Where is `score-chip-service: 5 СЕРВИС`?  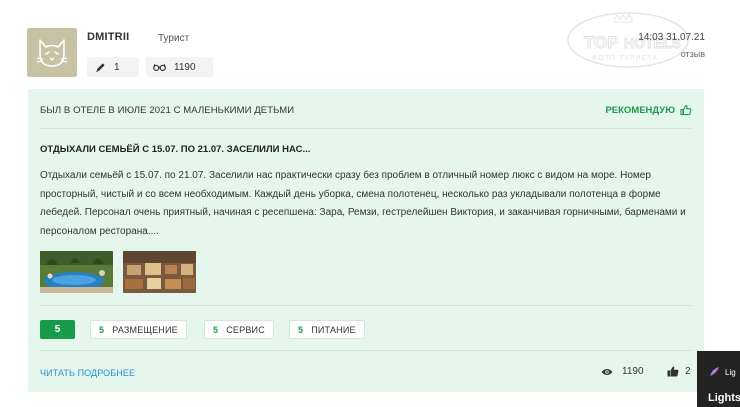 score-chip-service: 5 СЕРВИС is located at coordinates (239, 329).